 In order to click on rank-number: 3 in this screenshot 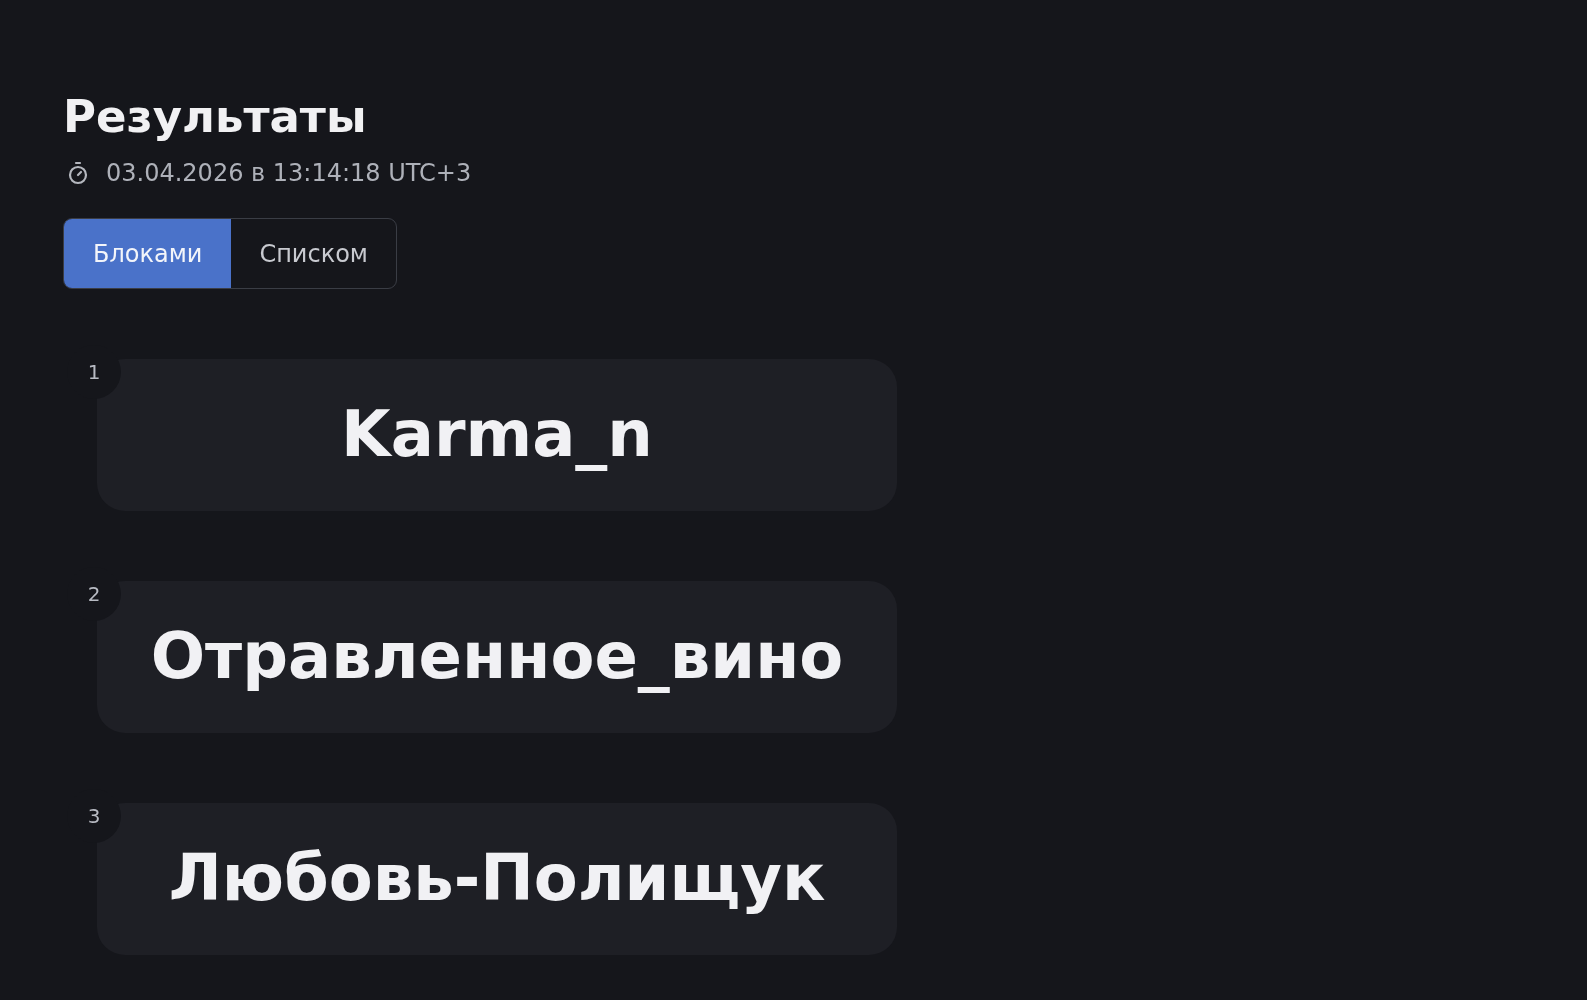, I will do `click(94, 816)`.